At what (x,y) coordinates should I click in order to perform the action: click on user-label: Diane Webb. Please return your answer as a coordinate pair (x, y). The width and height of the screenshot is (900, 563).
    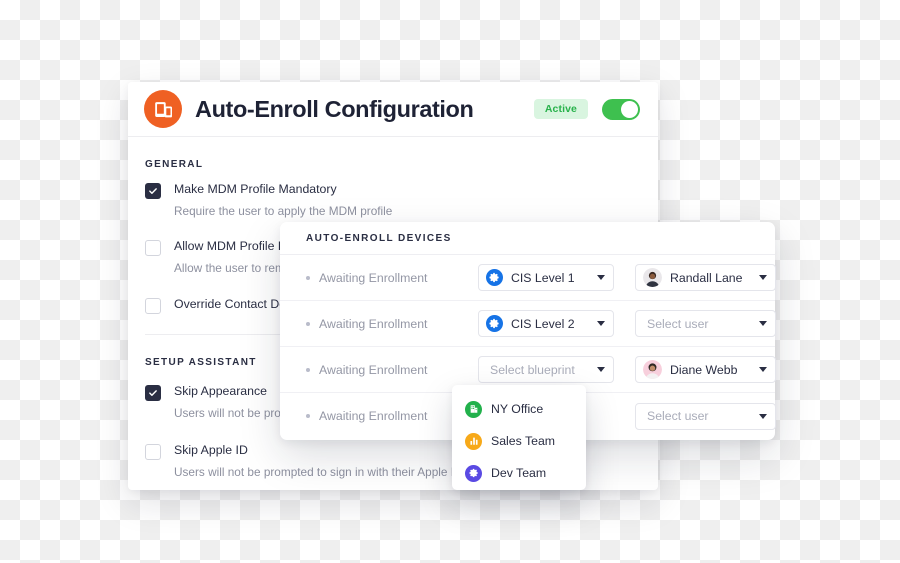
    Looking at the image, I should click on (704, 369).